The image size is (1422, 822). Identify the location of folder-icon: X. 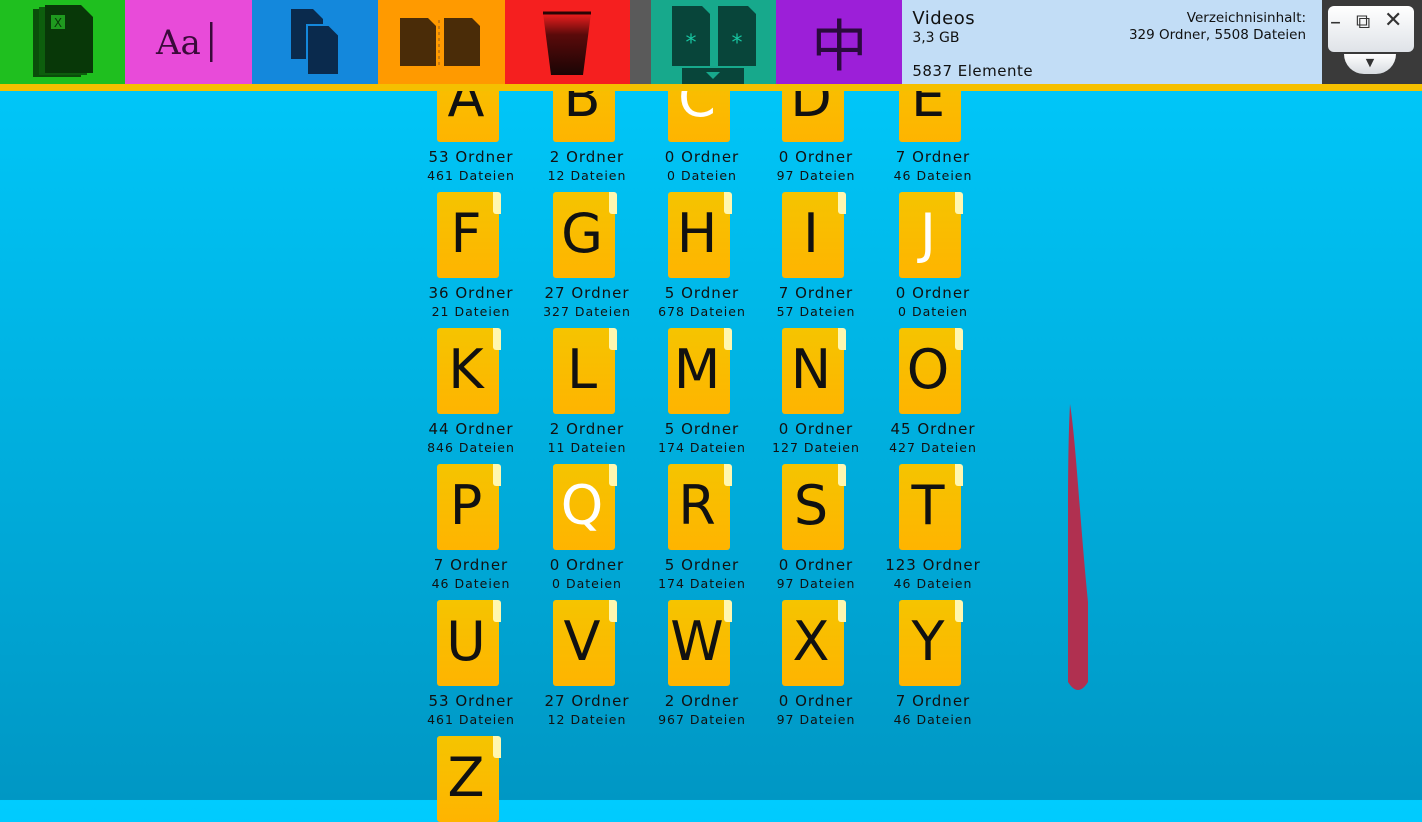
(814, 643).